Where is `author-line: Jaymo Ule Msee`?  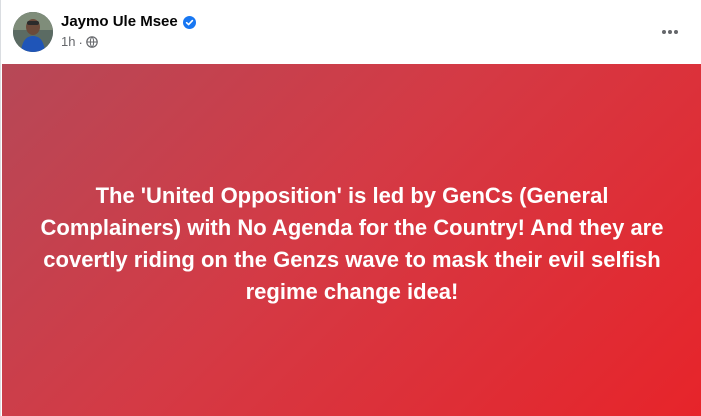 author-line: Jaymo Ule Msee is located at coordinates (128, 22).